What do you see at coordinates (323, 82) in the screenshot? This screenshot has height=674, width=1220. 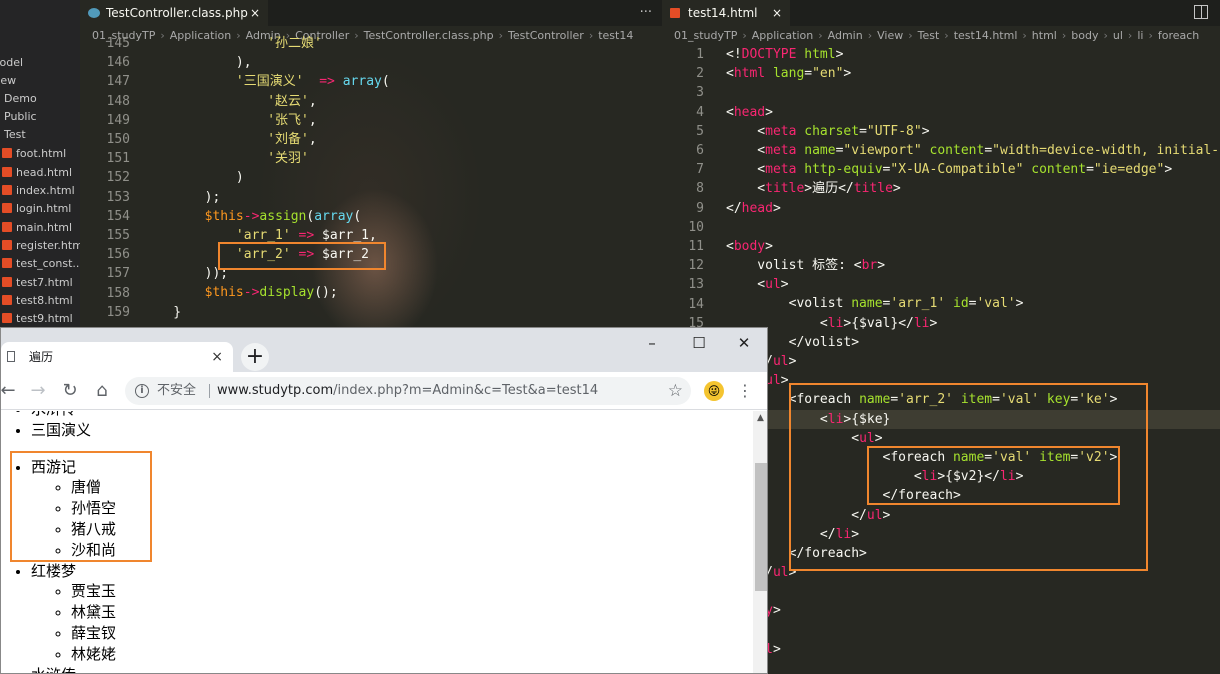 I see `code-token: =>` at bounding box center [323, 82].